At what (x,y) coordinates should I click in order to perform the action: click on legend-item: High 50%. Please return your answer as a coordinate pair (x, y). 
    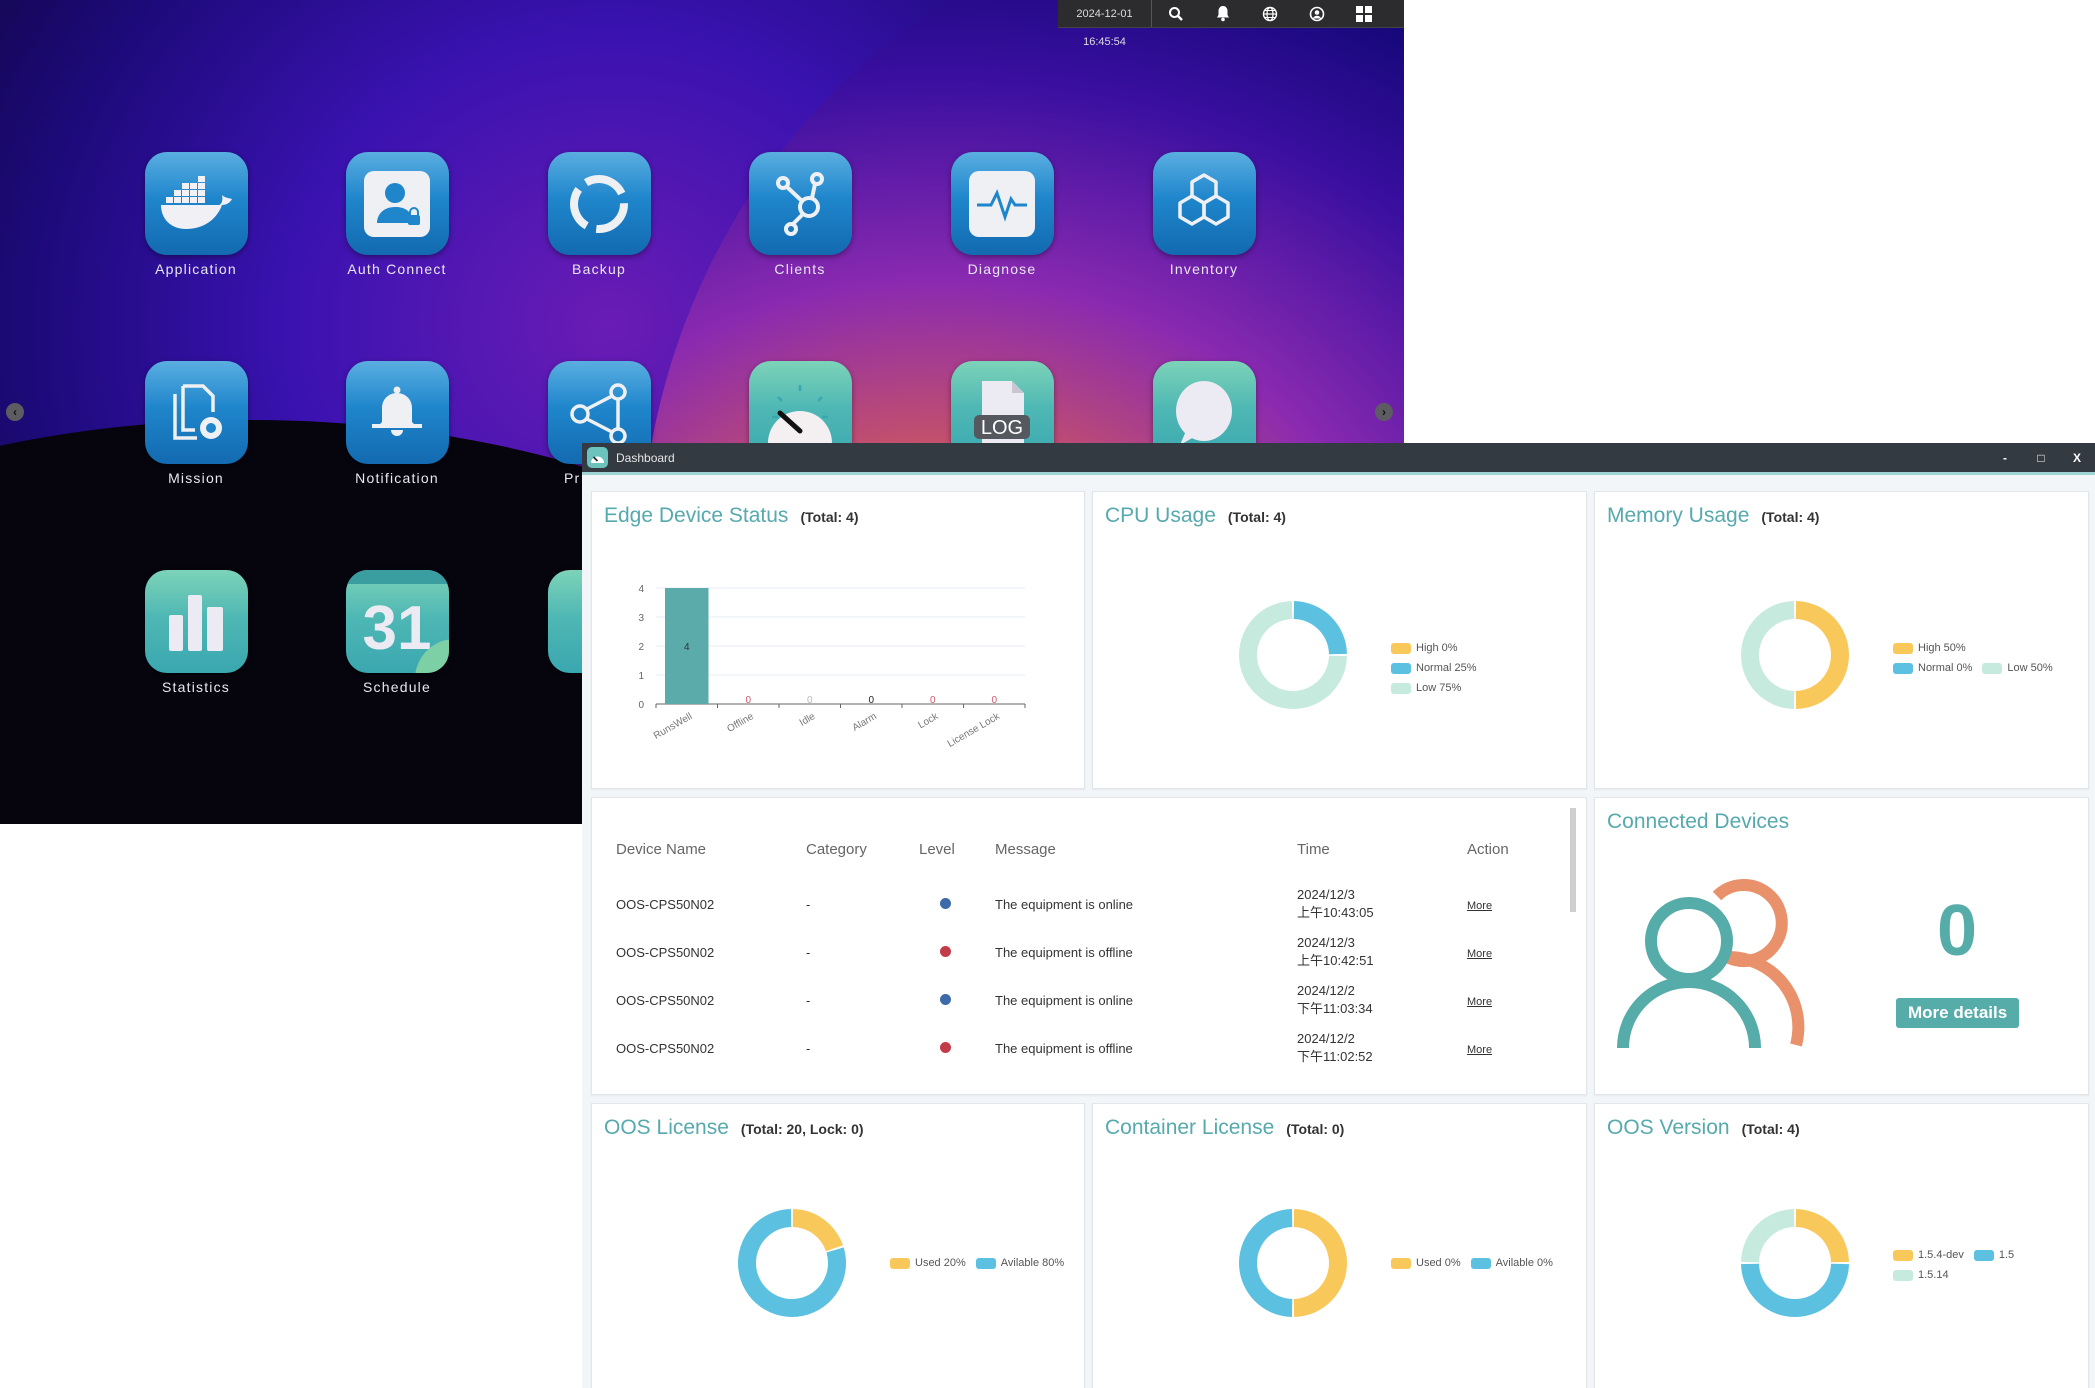
    Looking at the image, I should click on (1929, 648).